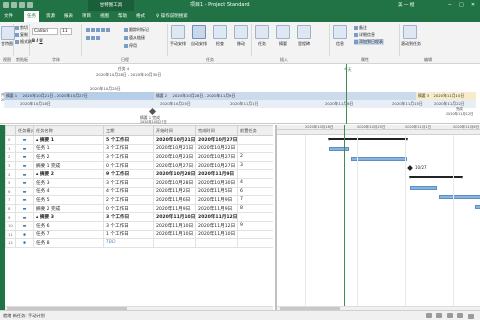 The image size is (480, 320). What do you see at coordinates (10, 130) in the screenshot?
I see `row-indicator-header` at bounding box center [10, 130].